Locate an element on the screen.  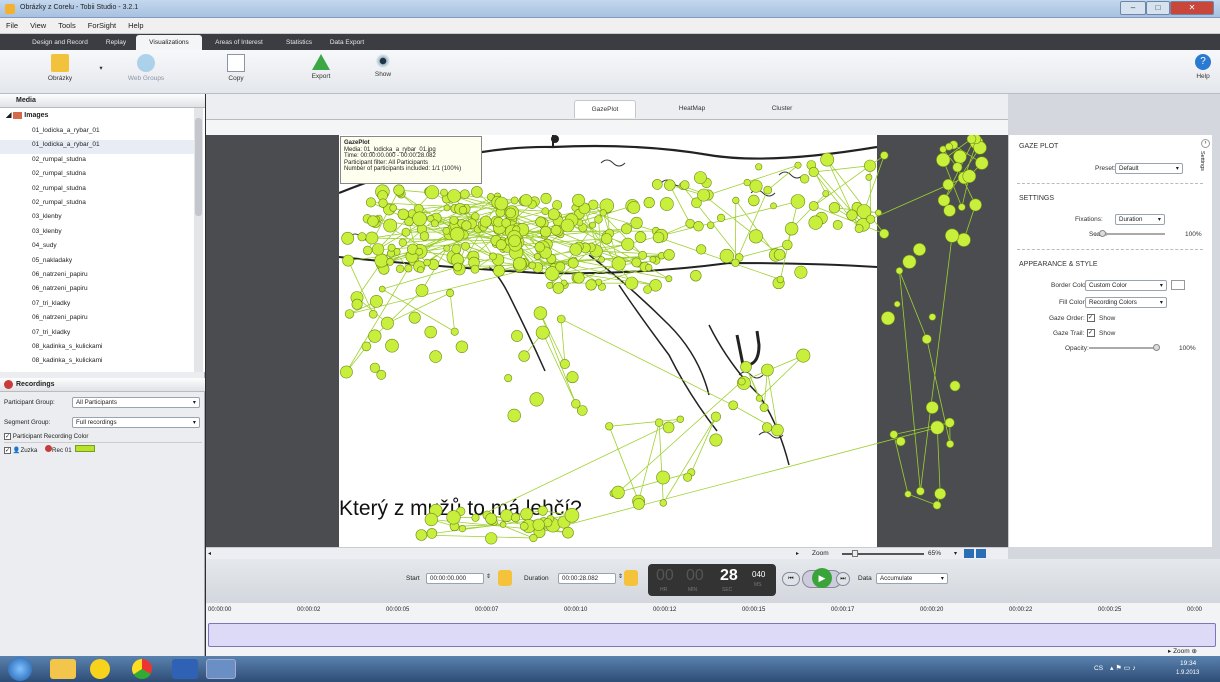
media-item: 05_nakladaky is located at coordinates (52, 260).